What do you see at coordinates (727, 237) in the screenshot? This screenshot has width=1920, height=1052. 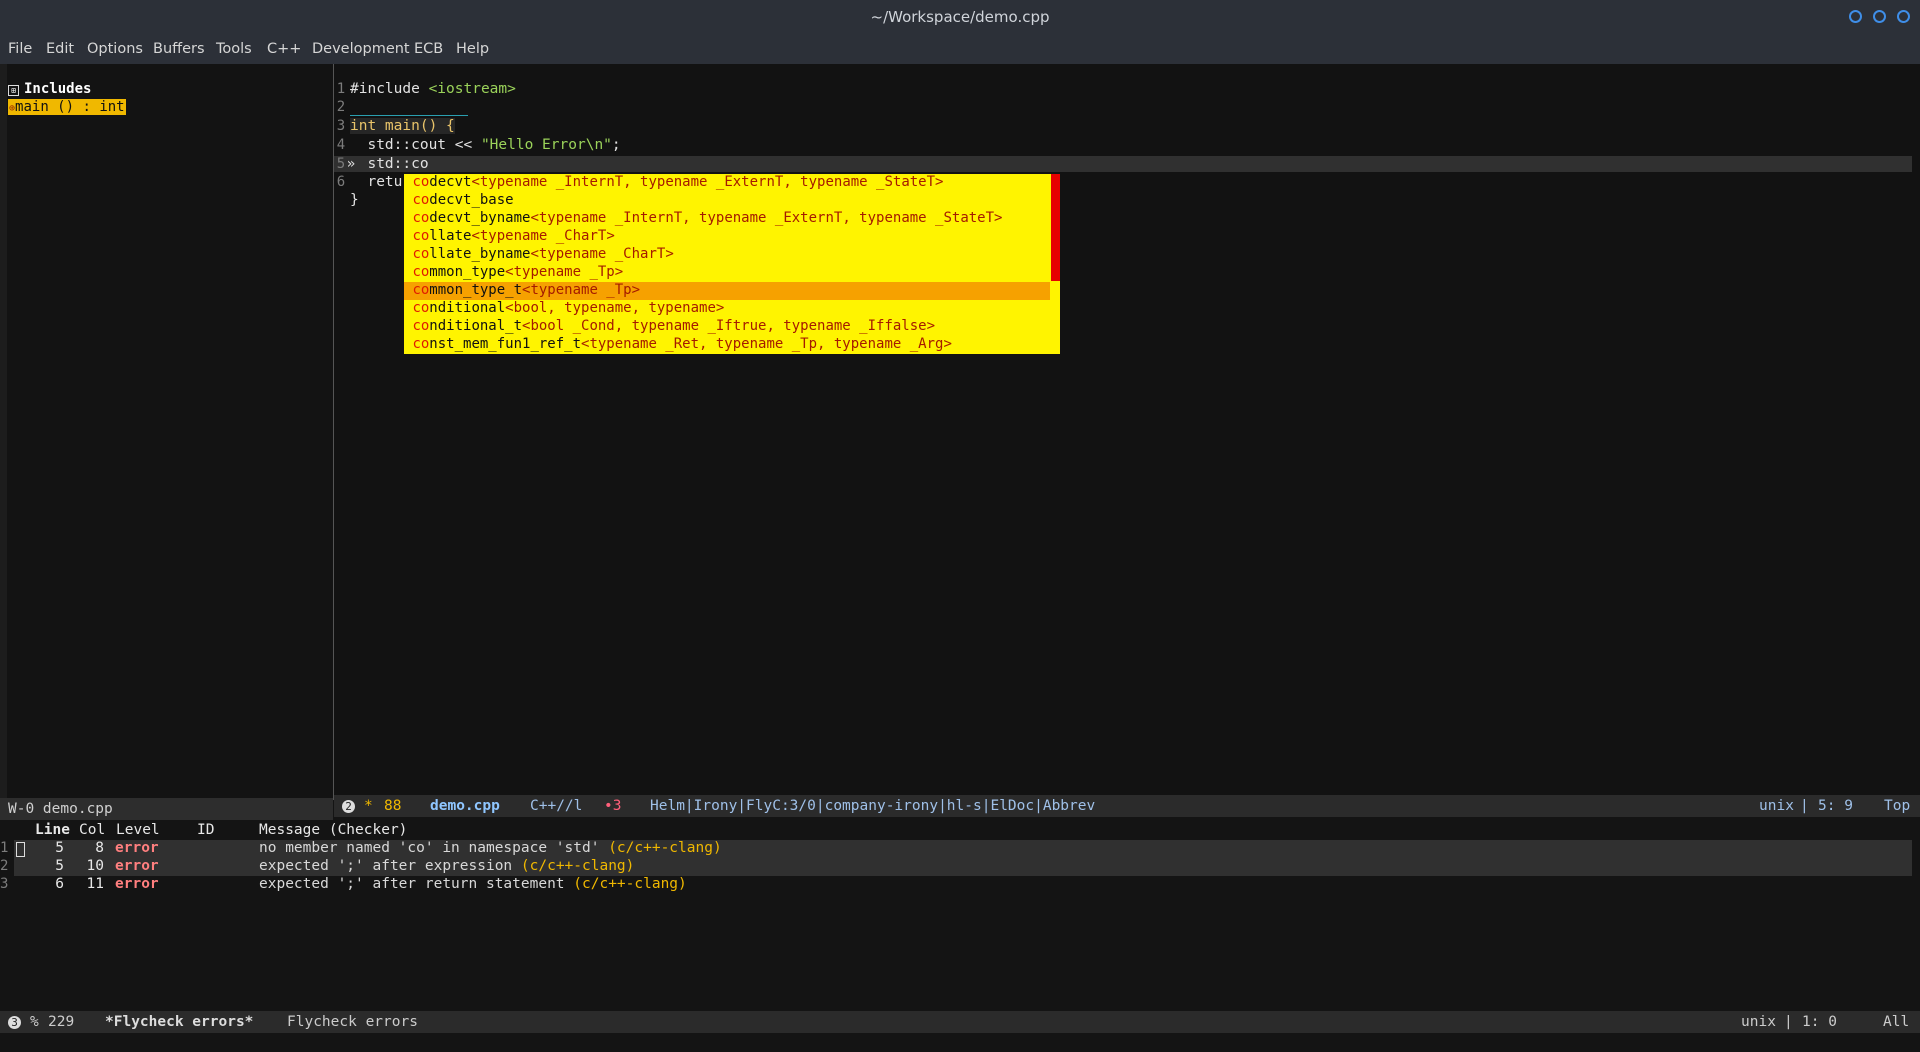 I see `completion-item: collate<typename _CharT>` at bounding box center [727, 237].